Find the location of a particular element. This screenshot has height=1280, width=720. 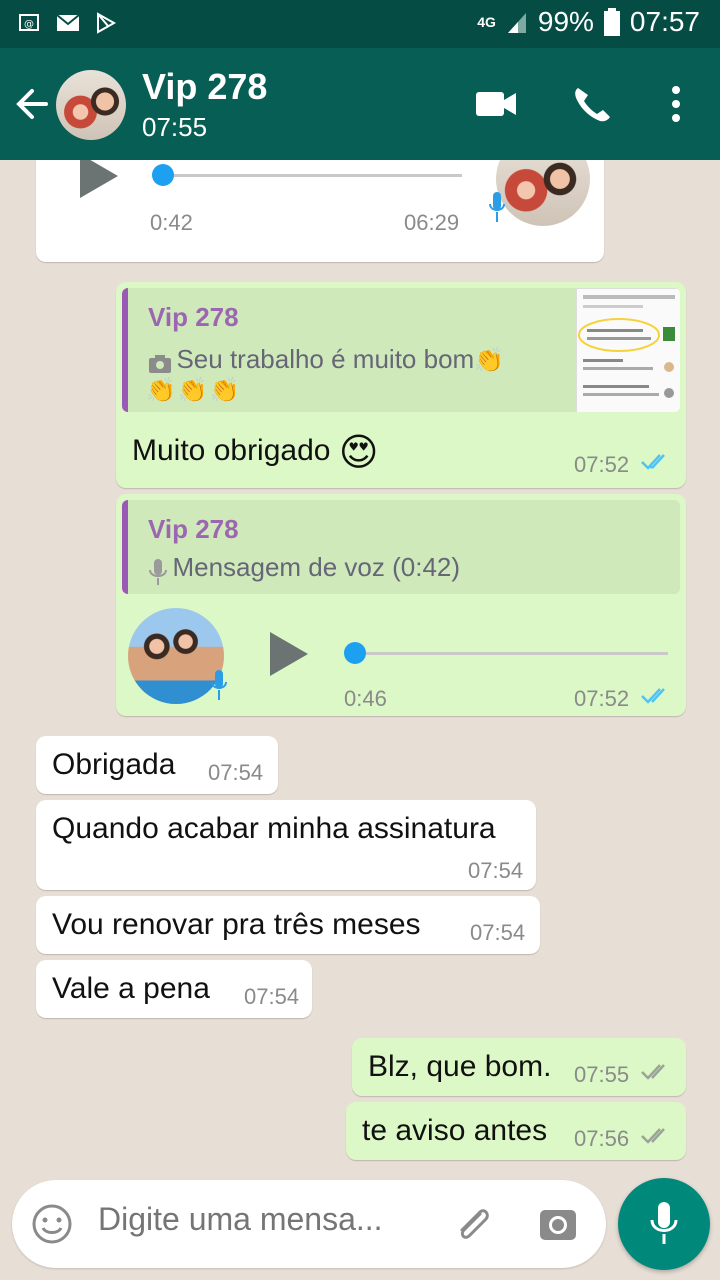

composer is located at coordinates (309, 1224).